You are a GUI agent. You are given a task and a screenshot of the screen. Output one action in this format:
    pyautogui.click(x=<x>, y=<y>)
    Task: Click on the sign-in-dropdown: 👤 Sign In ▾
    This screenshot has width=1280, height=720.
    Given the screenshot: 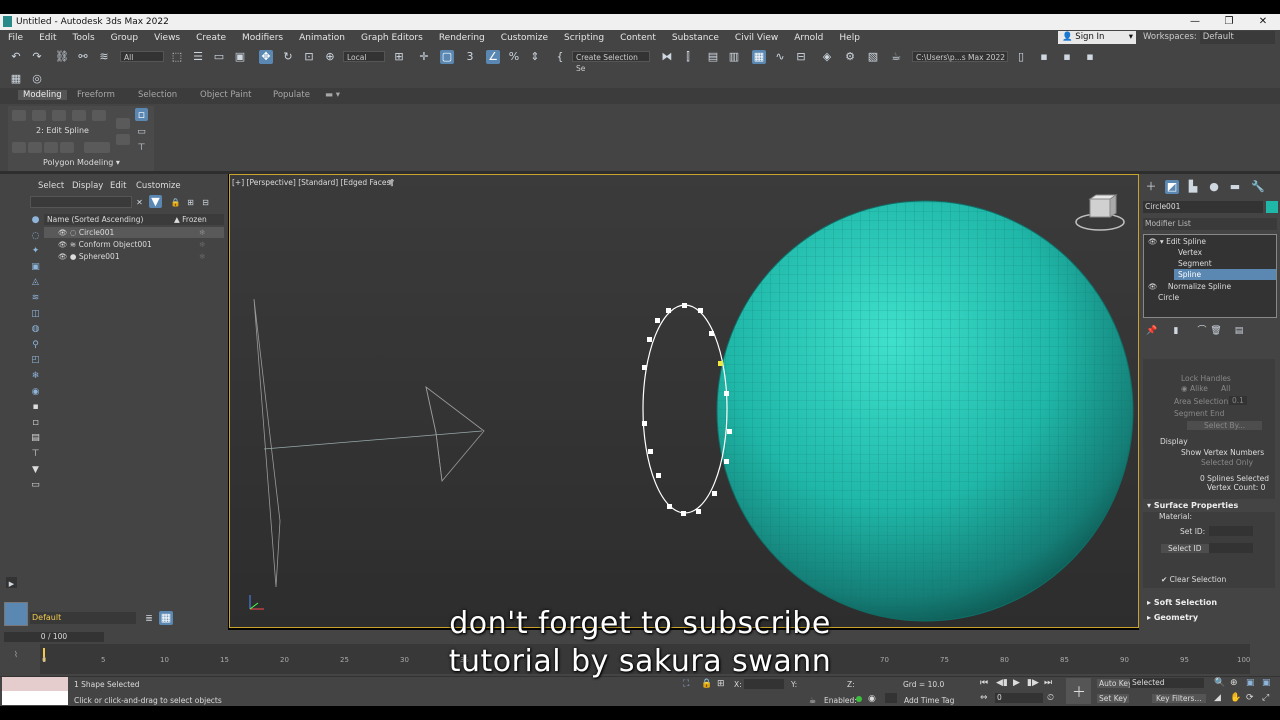 What is the action you would take?
    pyautogui.click(x=1097, y=37)
    